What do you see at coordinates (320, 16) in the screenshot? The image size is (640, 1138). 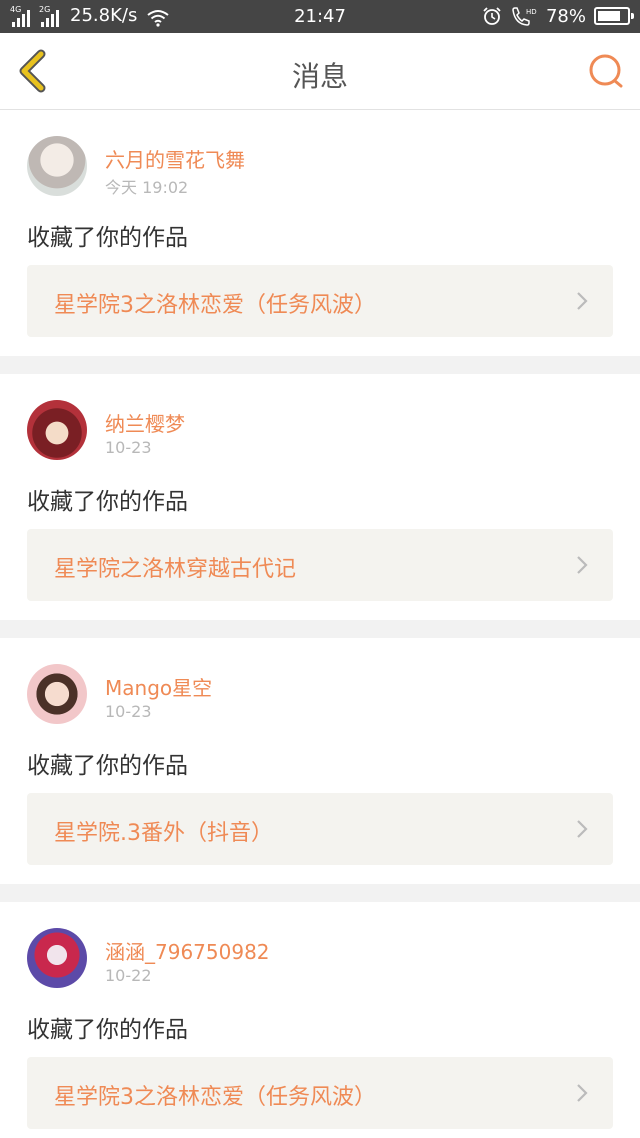 I see `status-bar: 4G 2G 25.8K/s 21:47 HD 78%` at bounding box center [320, 16].